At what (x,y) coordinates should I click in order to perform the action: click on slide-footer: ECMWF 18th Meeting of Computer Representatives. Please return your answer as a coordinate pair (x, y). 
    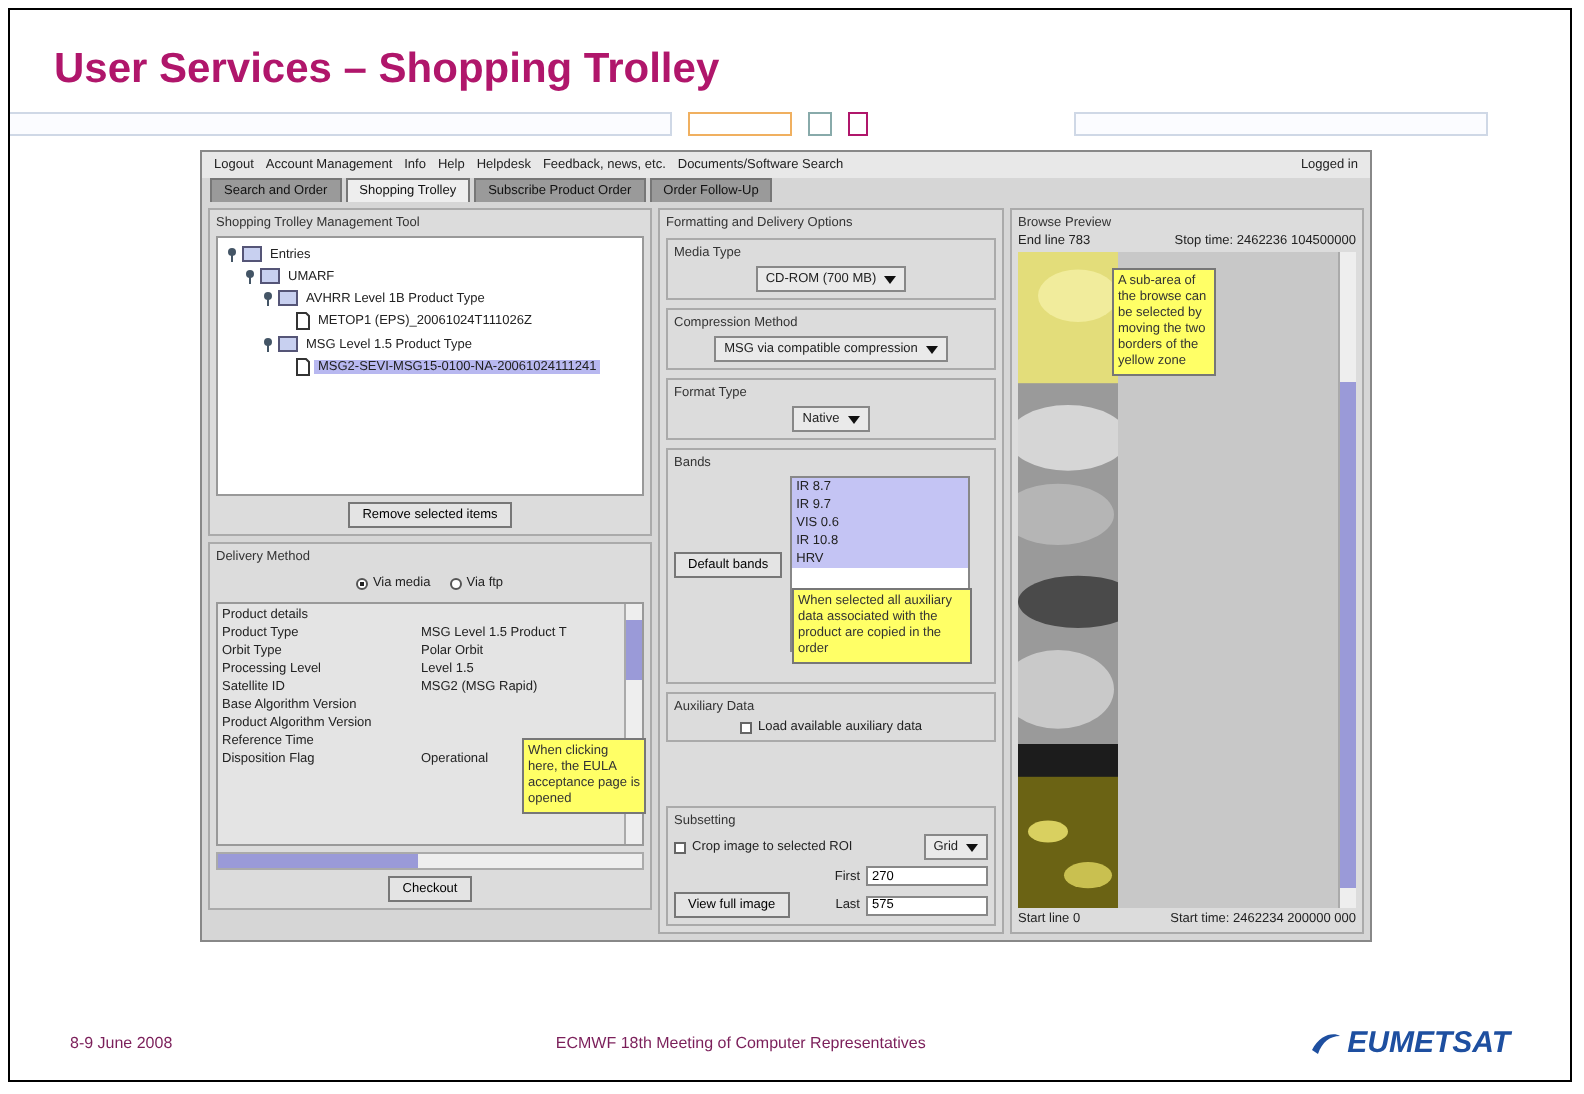
    Looking at the image, I should click on (741, 1043).